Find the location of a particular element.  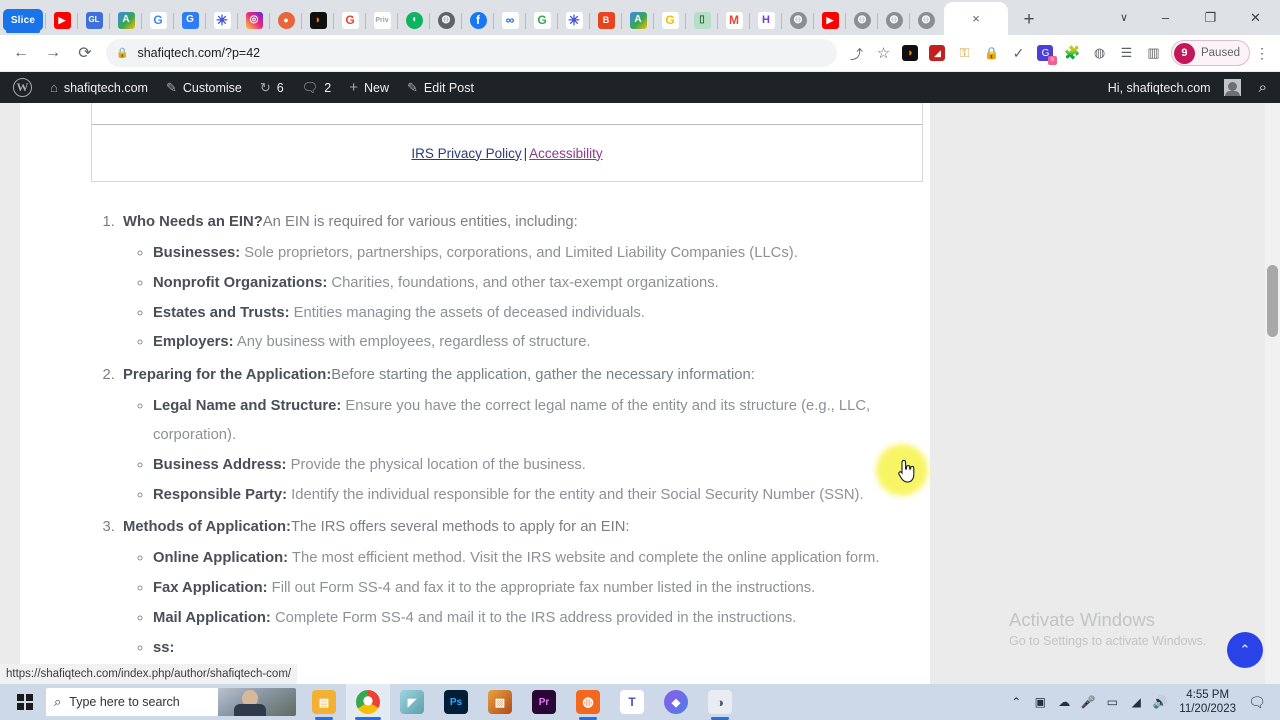

google-ads-icon-2: A is located at coordinates (638, 20).